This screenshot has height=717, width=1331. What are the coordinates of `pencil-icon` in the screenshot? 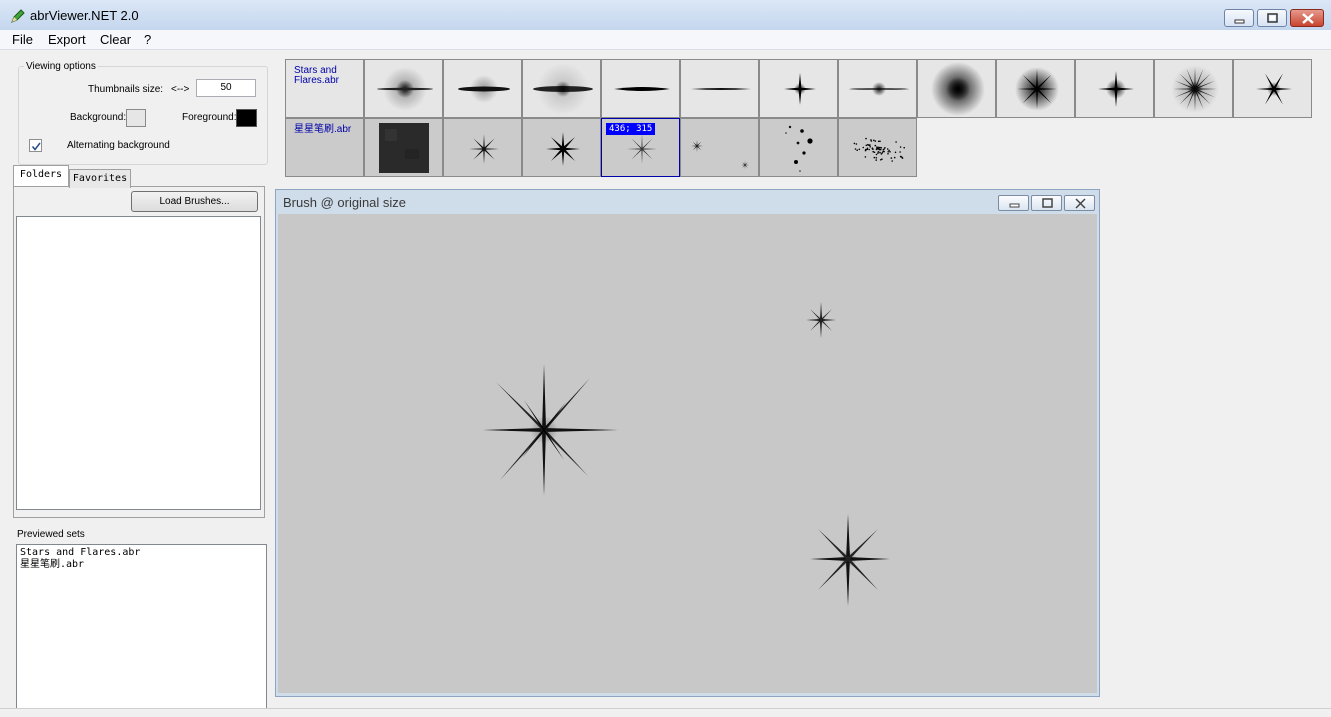 It's located at (18, 16).